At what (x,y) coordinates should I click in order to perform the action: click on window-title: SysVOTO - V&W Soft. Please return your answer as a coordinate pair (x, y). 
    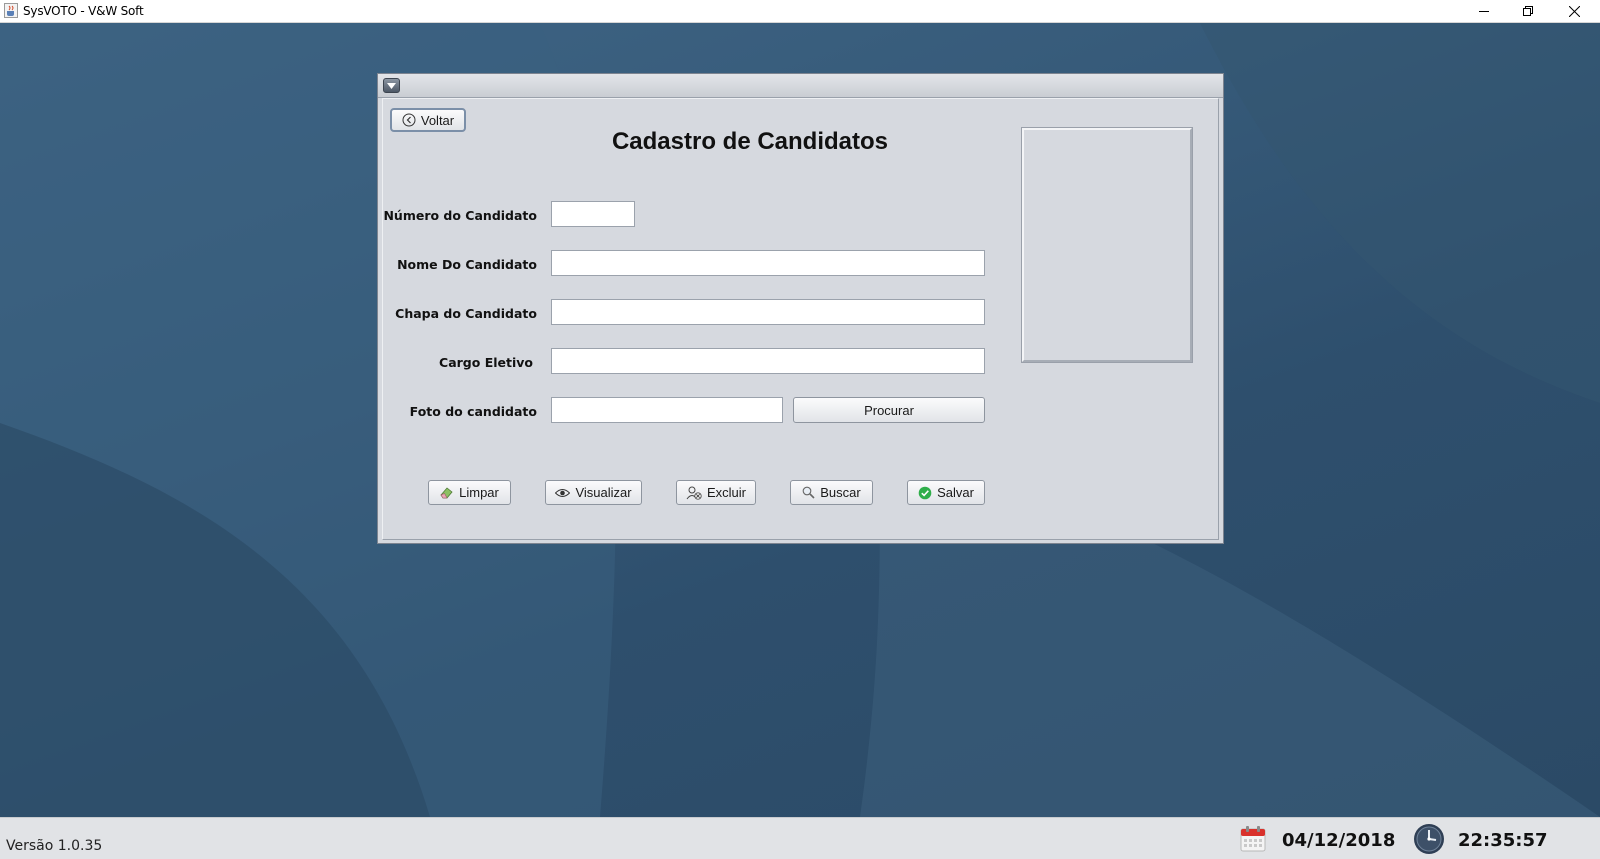
    Looking at the image, I should click on (83, 11).